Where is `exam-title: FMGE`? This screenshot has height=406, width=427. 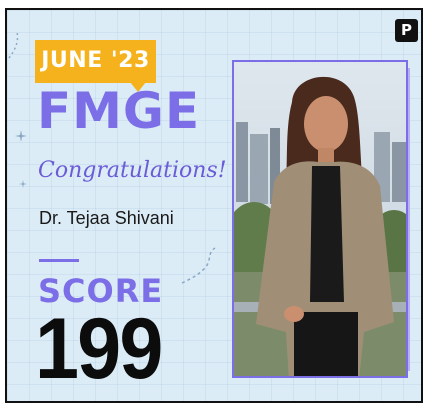 exam-title: FMGE is located at coordinates (119, 111).